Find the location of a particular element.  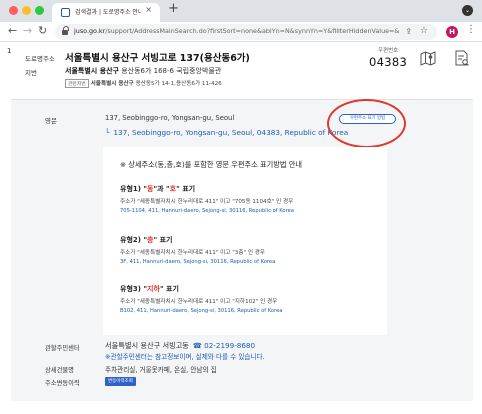

sub-arrow-icon: └ is located at coordinates (107, 132).